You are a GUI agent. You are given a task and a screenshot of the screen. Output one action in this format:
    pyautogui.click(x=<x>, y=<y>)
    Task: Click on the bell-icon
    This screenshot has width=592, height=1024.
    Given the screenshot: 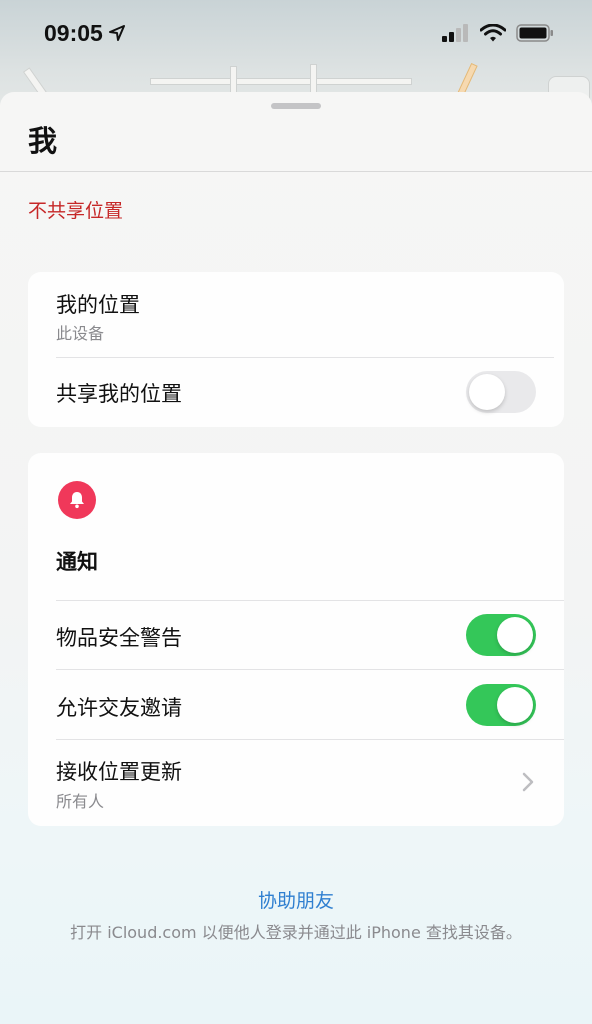 What is the action you would take?
    pyautogui.click(x=77, y=500)
    